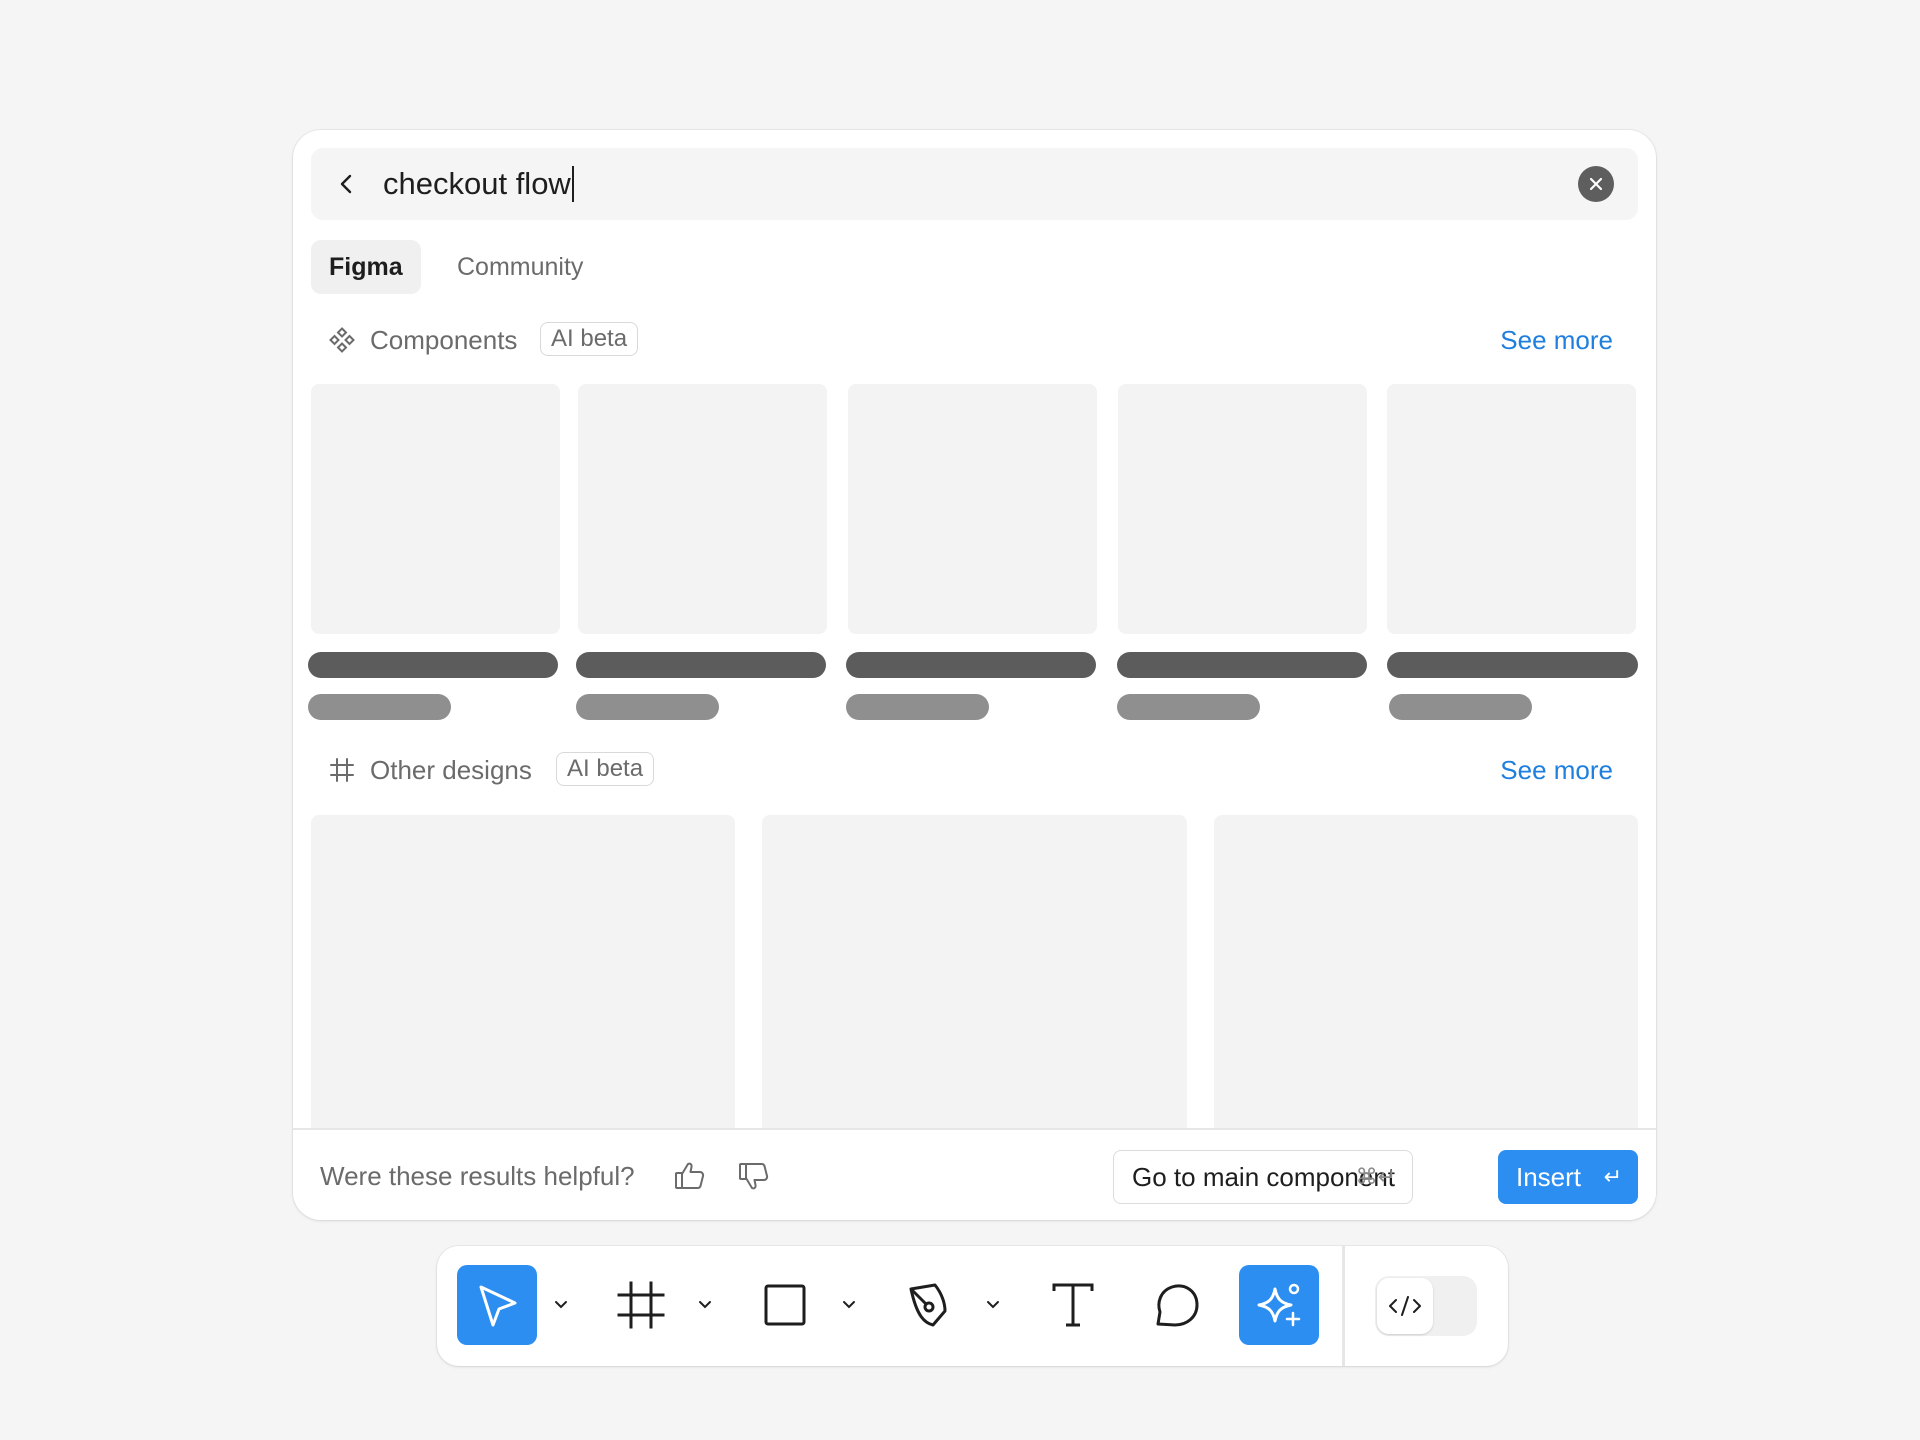 Image resolution: width=1920 pixels, height=1440 pixels. I want to click on search-bar: checkout flow, so click(974, 184).